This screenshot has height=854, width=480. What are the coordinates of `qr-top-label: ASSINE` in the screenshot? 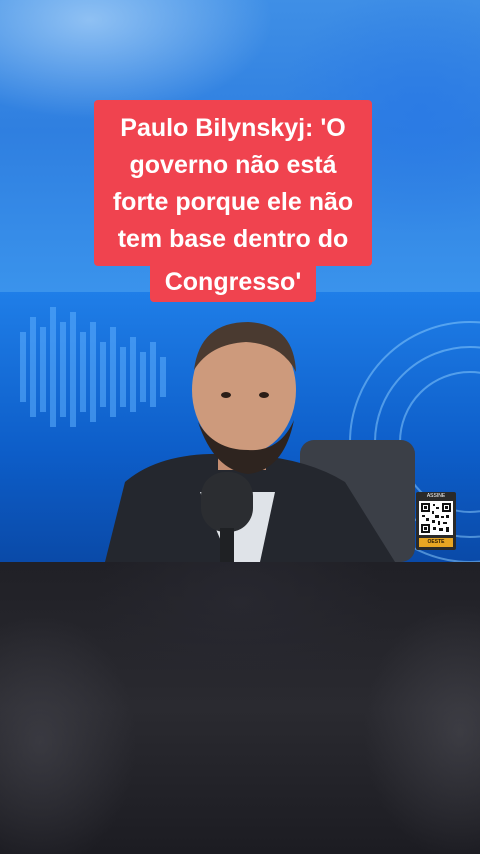 It's located at (436, 496).